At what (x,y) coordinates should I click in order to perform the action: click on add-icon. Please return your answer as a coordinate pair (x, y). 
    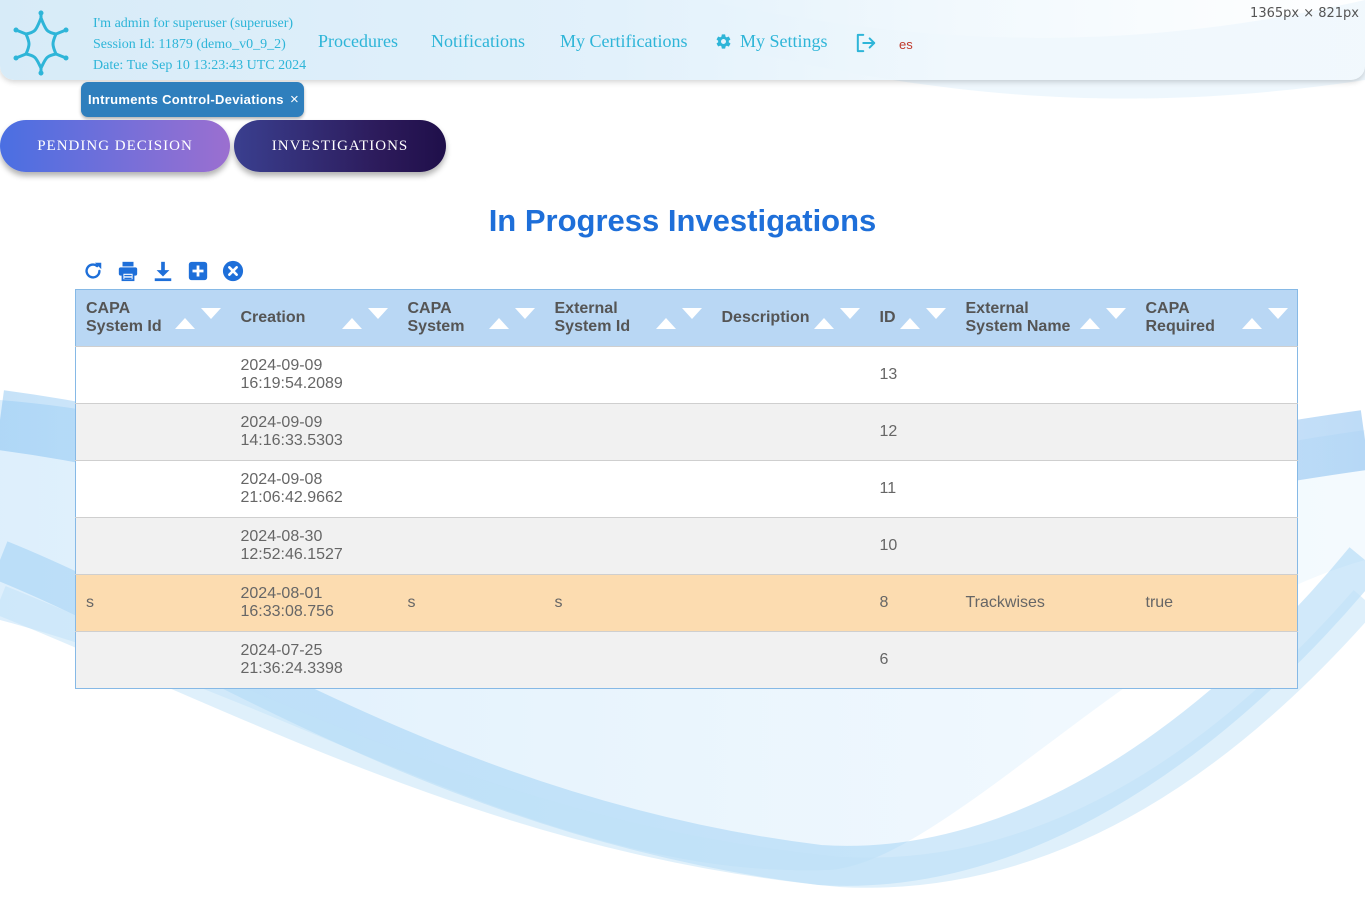
    Looking at the image, I should click on (198, 271).